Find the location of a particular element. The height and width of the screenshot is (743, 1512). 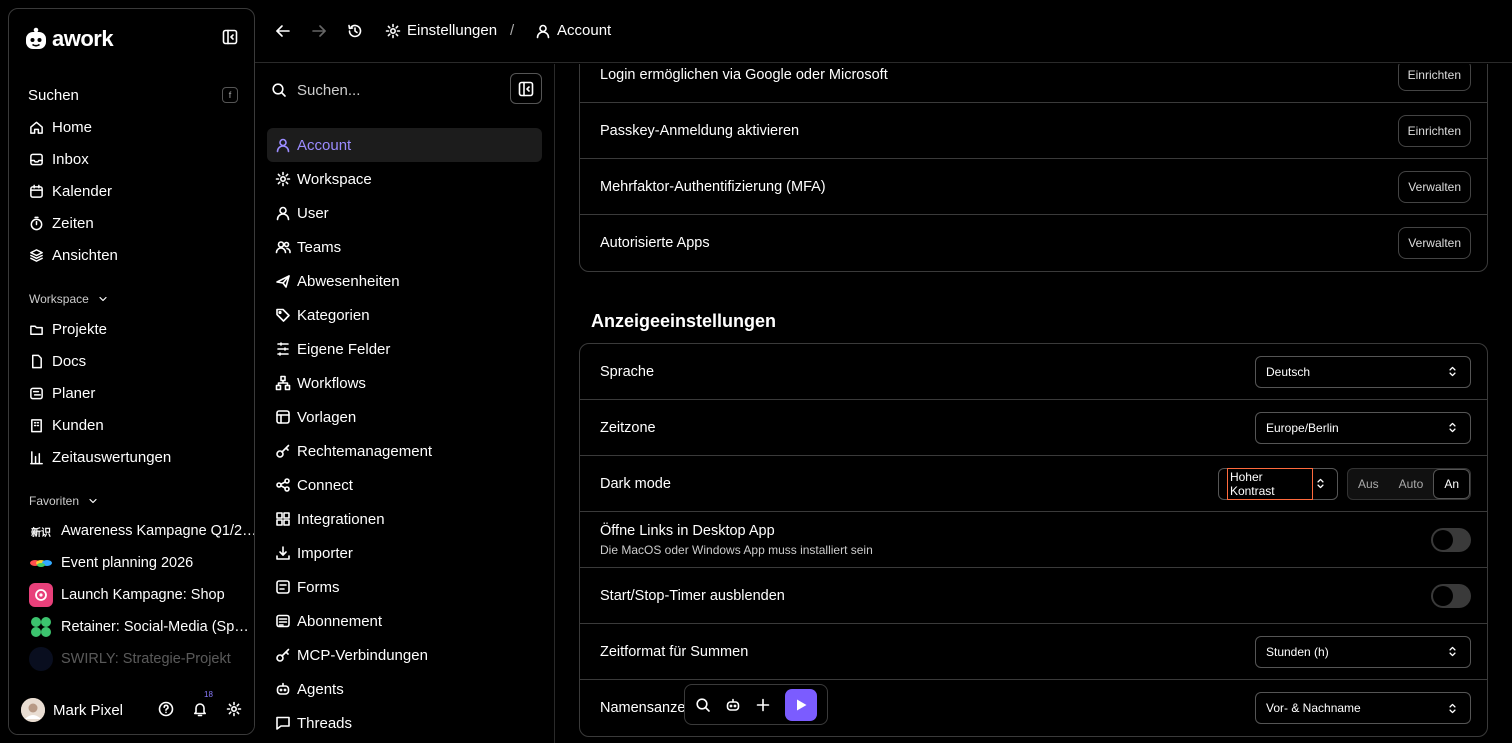

nav-times: Zeiten is located at coordinates (131, 223).